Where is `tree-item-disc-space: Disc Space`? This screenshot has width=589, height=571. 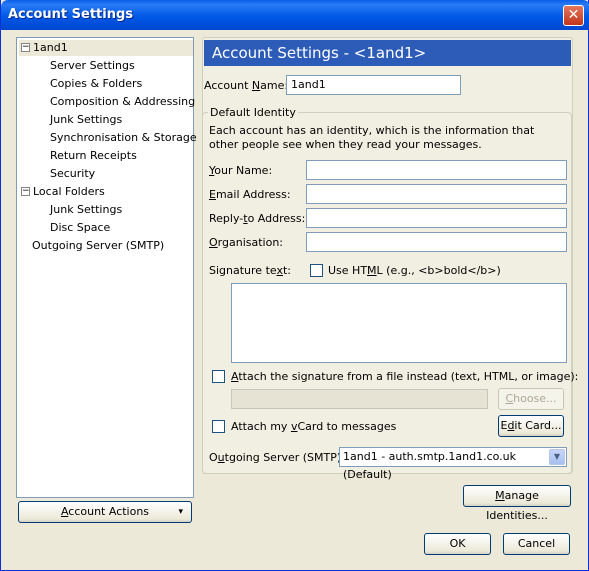 tree-item-disc-space: Disc Space is located at coordinates (80, 228).